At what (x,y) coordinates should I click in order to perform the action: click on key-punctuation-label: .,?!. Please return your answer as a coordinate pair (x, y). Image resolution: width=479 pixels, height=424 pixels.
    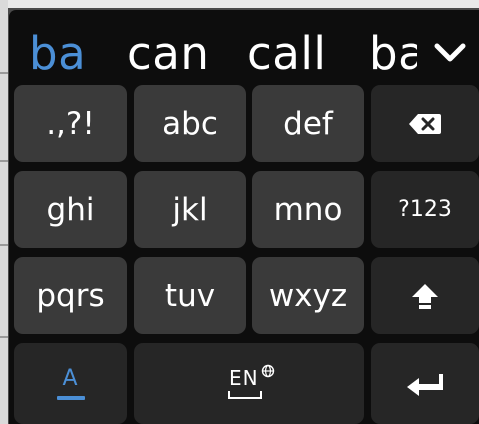
    Looking at the image, I should click on (70, 123).